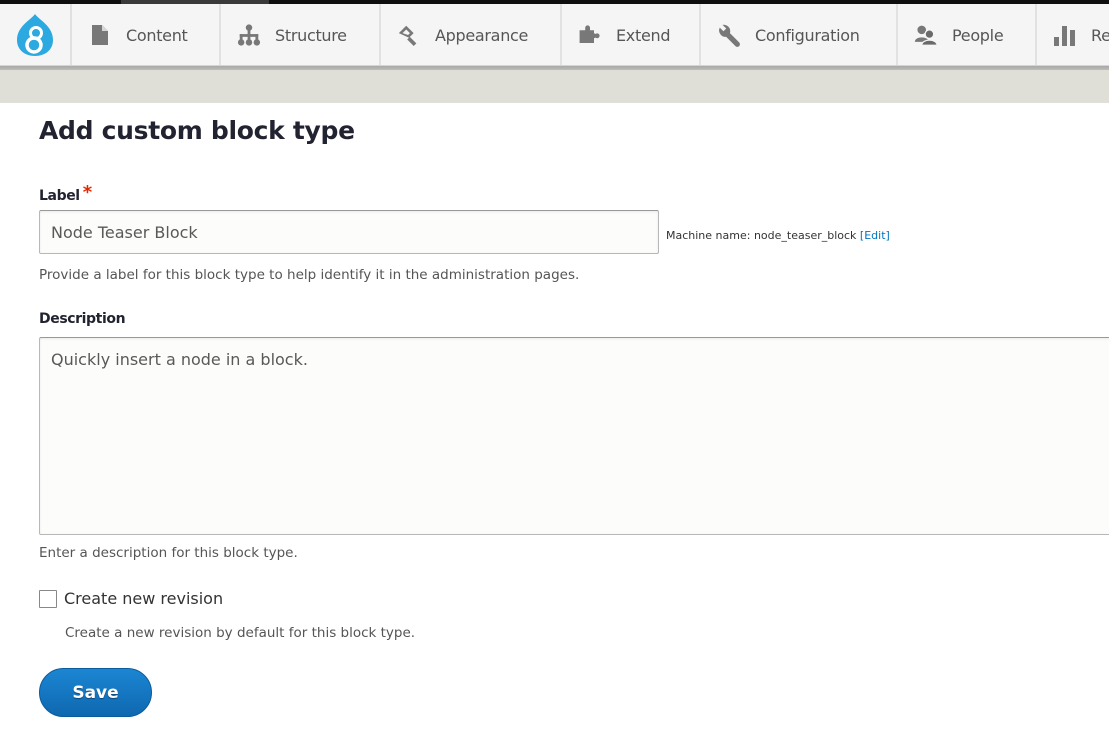  What do you see at coordinates (926, 35) in the screenshot?
I see `people-icon` at bounding box center [926, 35].